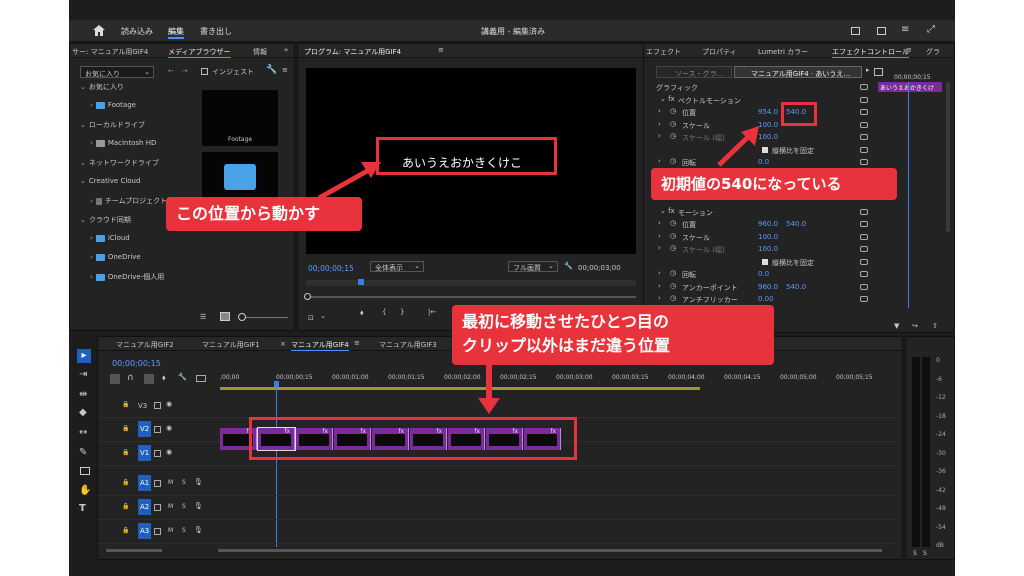 Image resolution: width=1024 pixels, height=576 pixels. What do you see at coordinates (176, 32) in the screenshot?
I see `menu-edit: 編集` at bounding box center [176, 32].